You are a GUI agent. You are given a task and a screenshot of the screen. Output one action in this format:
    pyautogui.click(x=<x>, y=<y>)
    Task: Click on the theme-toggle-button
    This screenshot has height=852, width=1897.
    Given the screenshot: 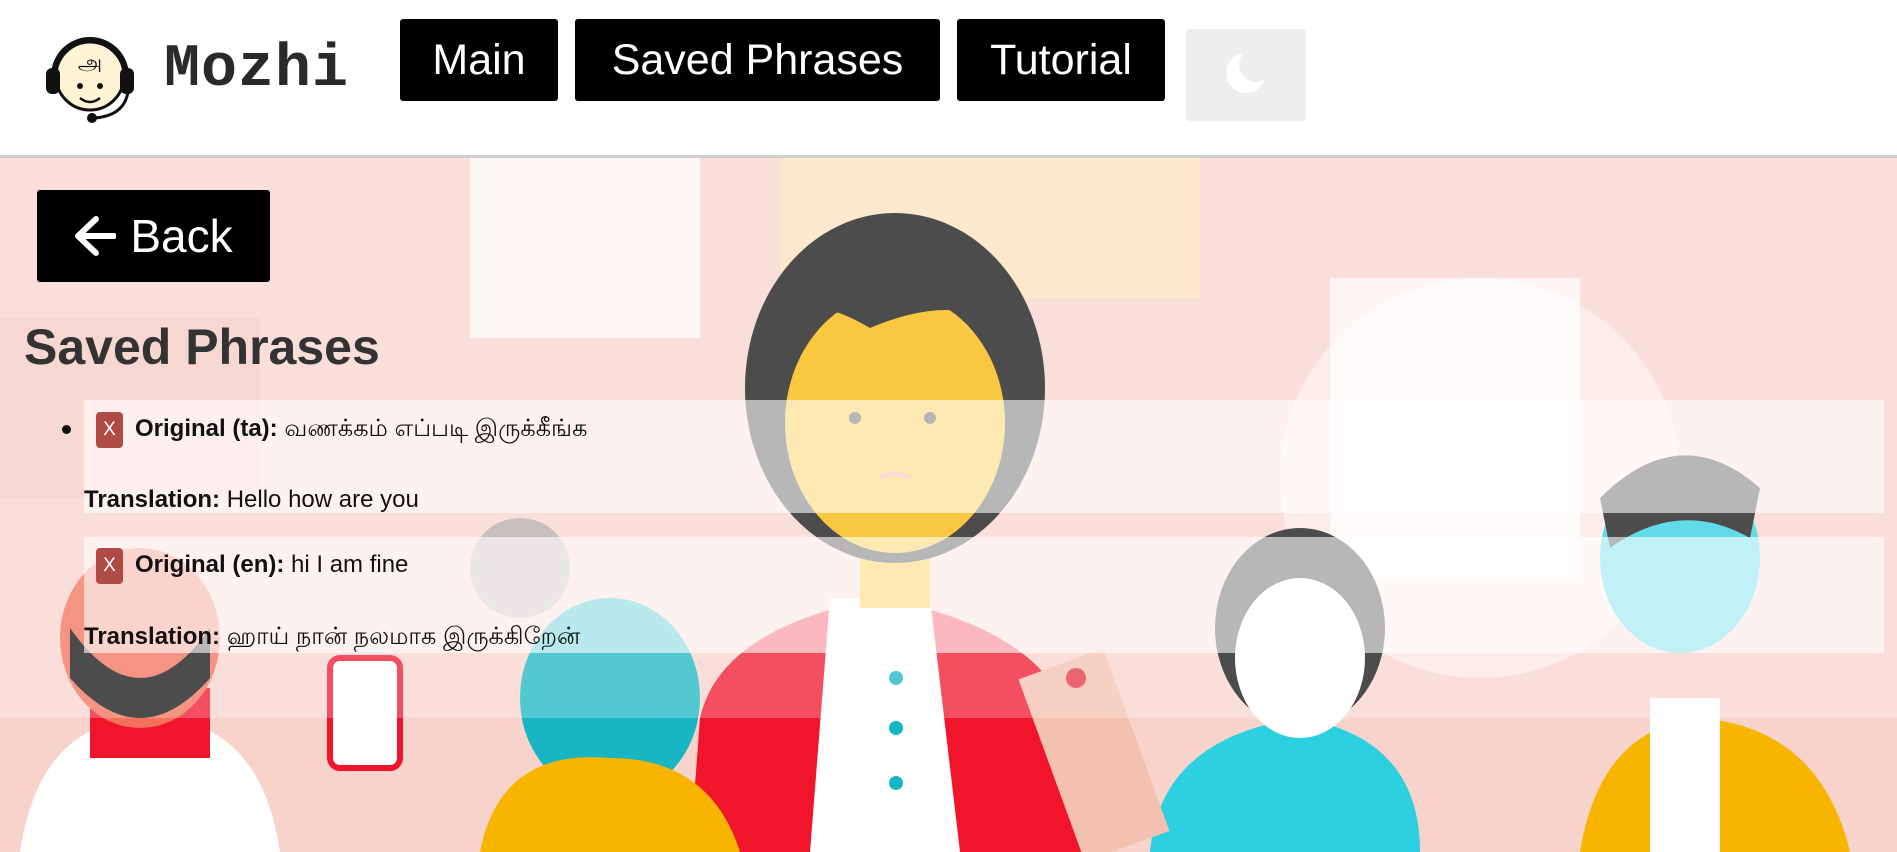 What is the action you would take?
    pyautogui.click(x=1246, y=75)
    